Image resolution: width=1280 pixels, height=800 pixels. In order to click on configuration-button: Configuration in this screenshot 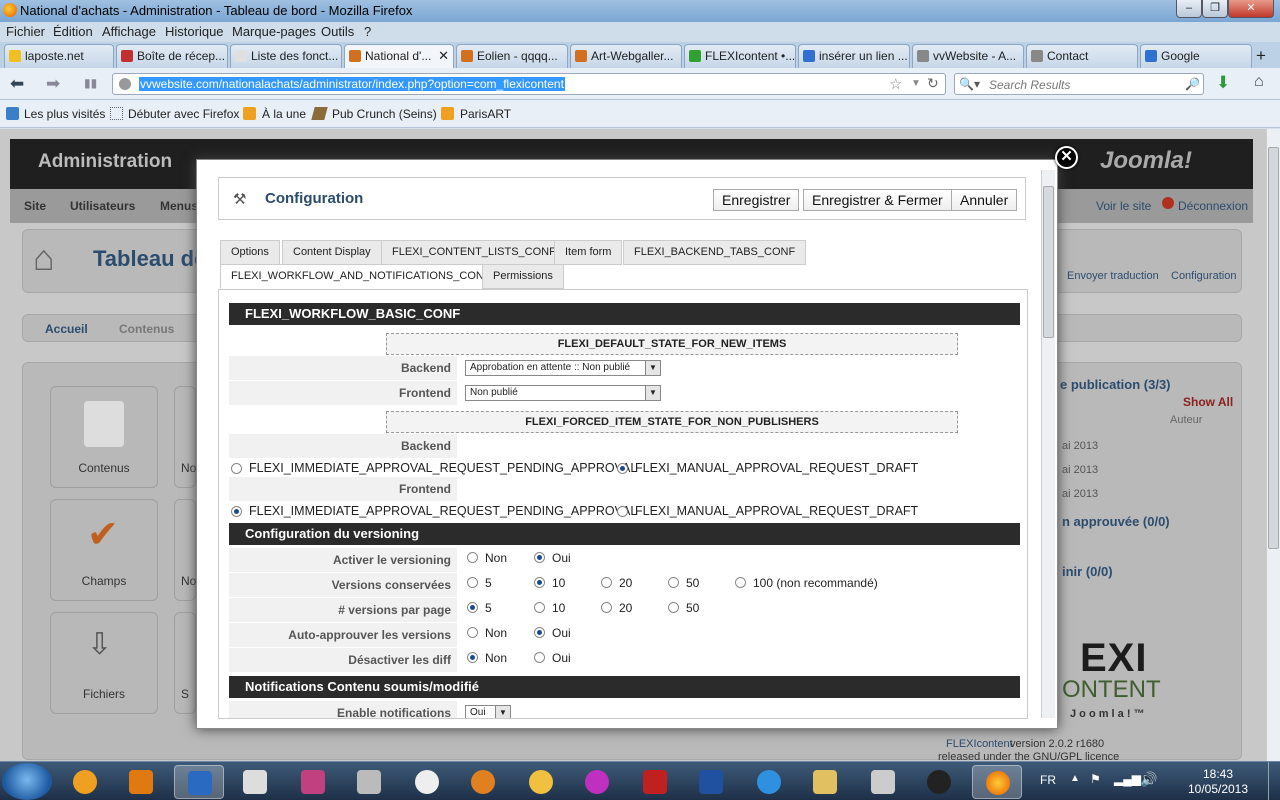, I will do `click(1203, 276)`.